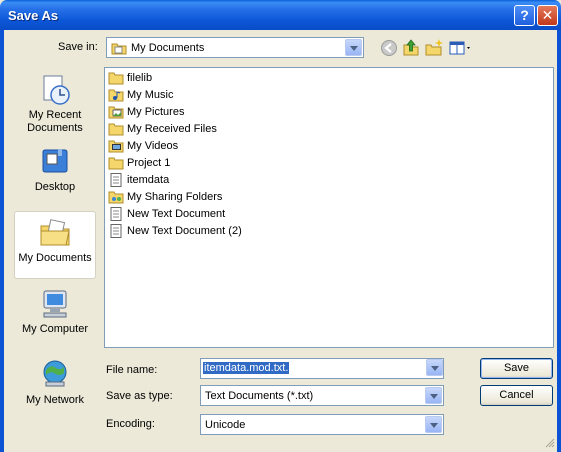 The height and width of the screenshot is (452, 561). I want to click on title-bar: Save As ? ✕, so click(280, 15).